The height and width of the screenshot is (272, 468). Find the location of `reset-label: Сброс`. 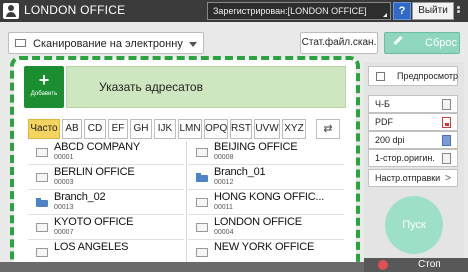

reset-label: Сброс is located at coordinates (441, 43).